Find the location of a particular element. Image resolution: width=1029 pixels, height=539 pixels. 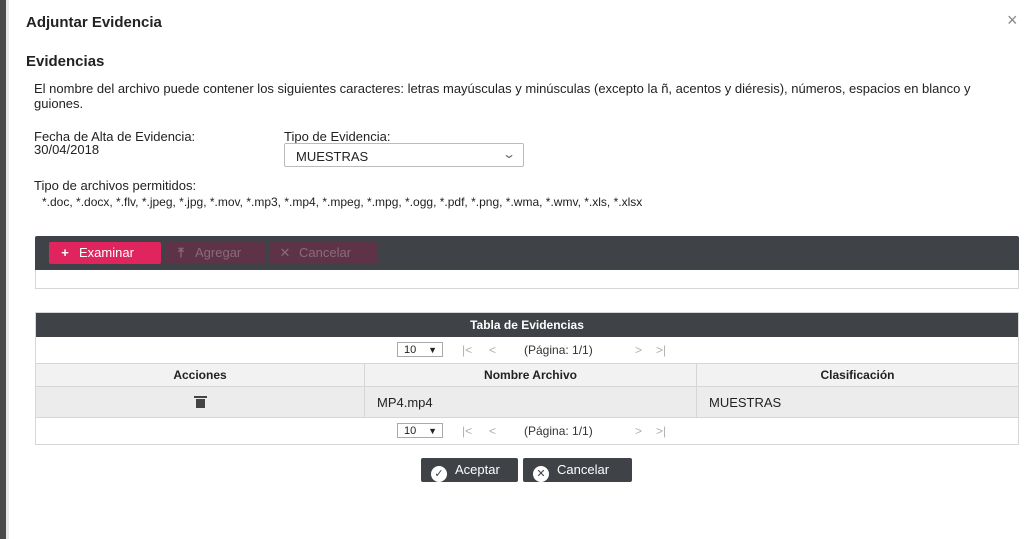

cancel-icon: ✕ is located at coordinates (285, 252).